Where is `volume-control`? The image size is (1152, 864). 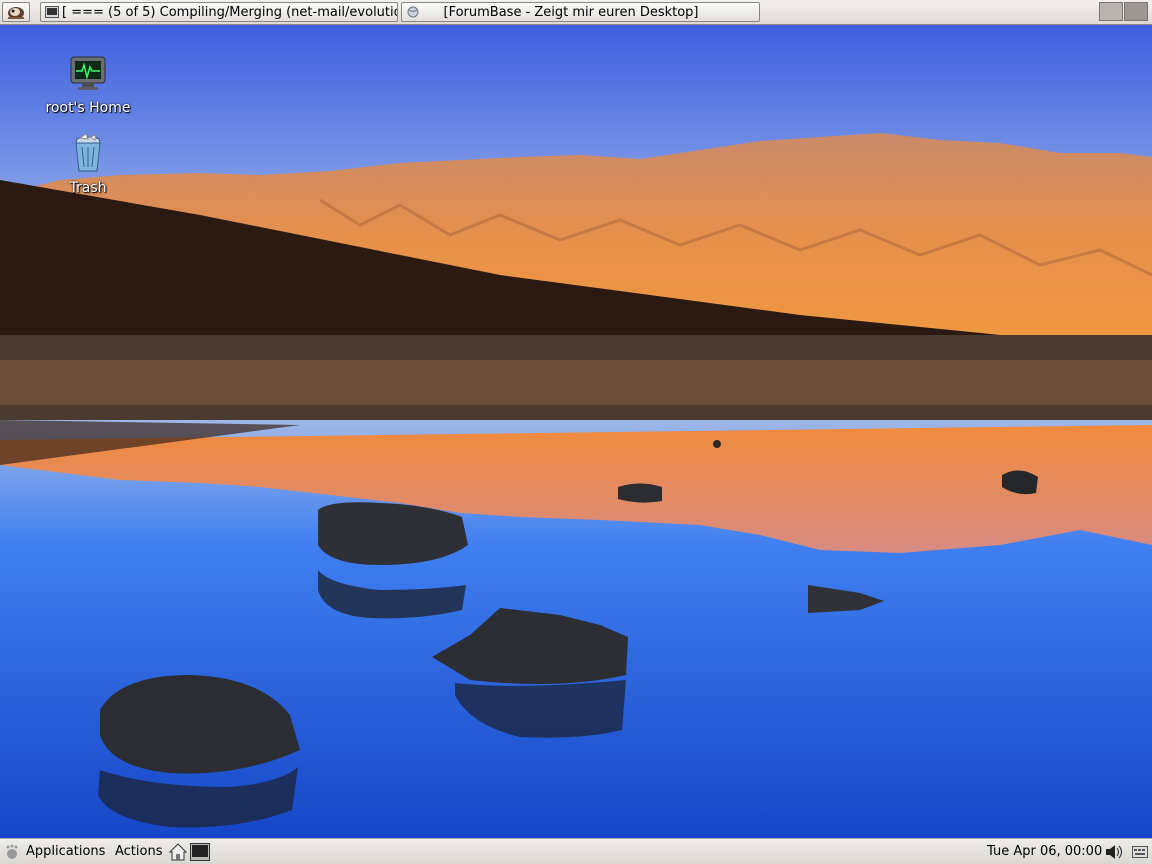 volume-control is located at coordinates (1114, 851).